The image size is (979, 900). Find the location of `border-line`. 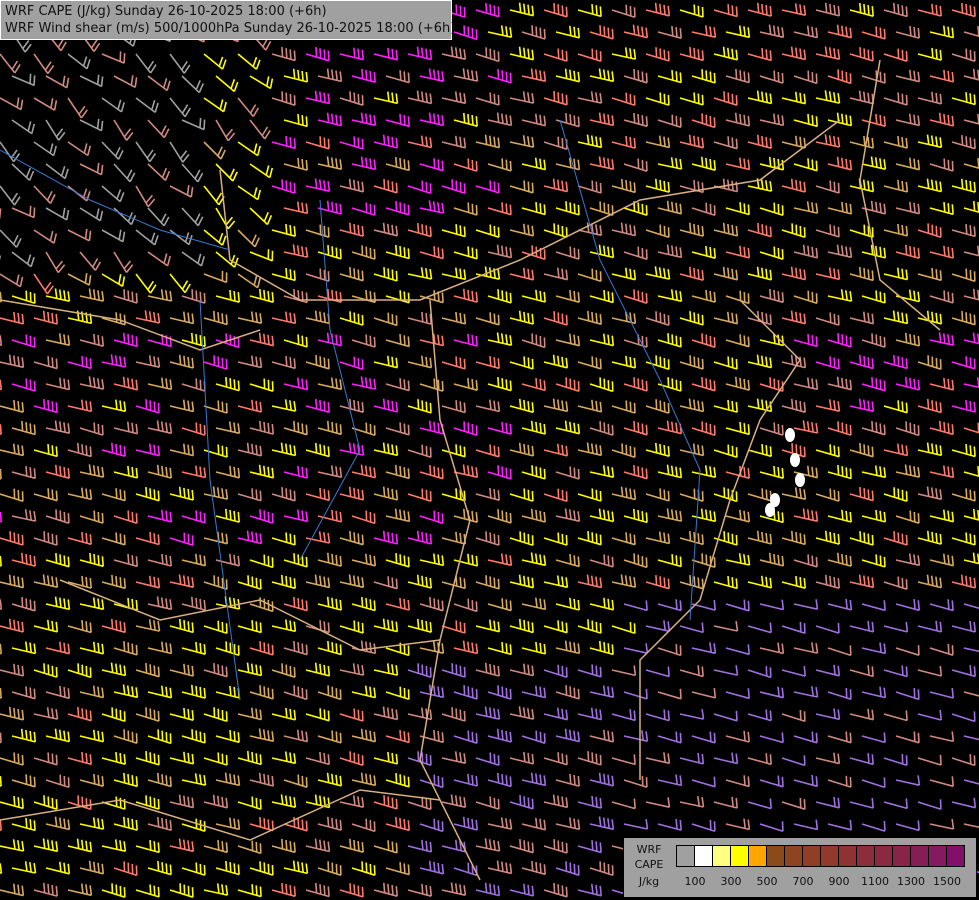

border-line is located at coordinates (220, 815).